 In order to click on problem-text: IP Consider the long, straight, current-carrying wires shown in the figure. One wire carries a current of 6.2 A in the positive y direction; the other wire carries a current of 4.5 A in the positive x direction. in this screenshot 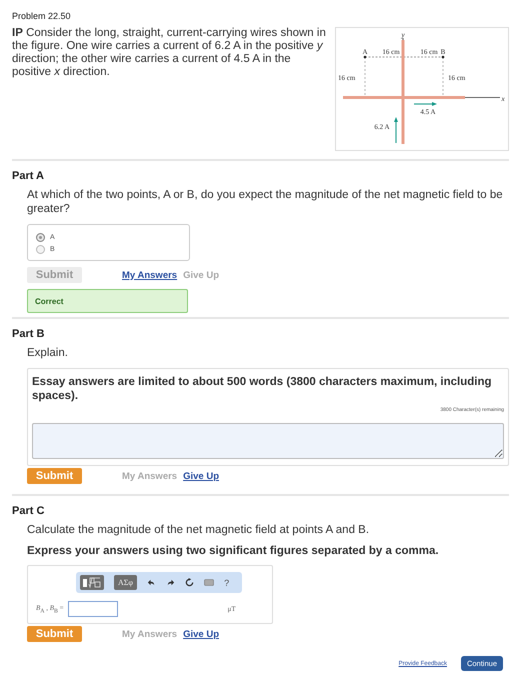, I will do `click(169, 53)`.